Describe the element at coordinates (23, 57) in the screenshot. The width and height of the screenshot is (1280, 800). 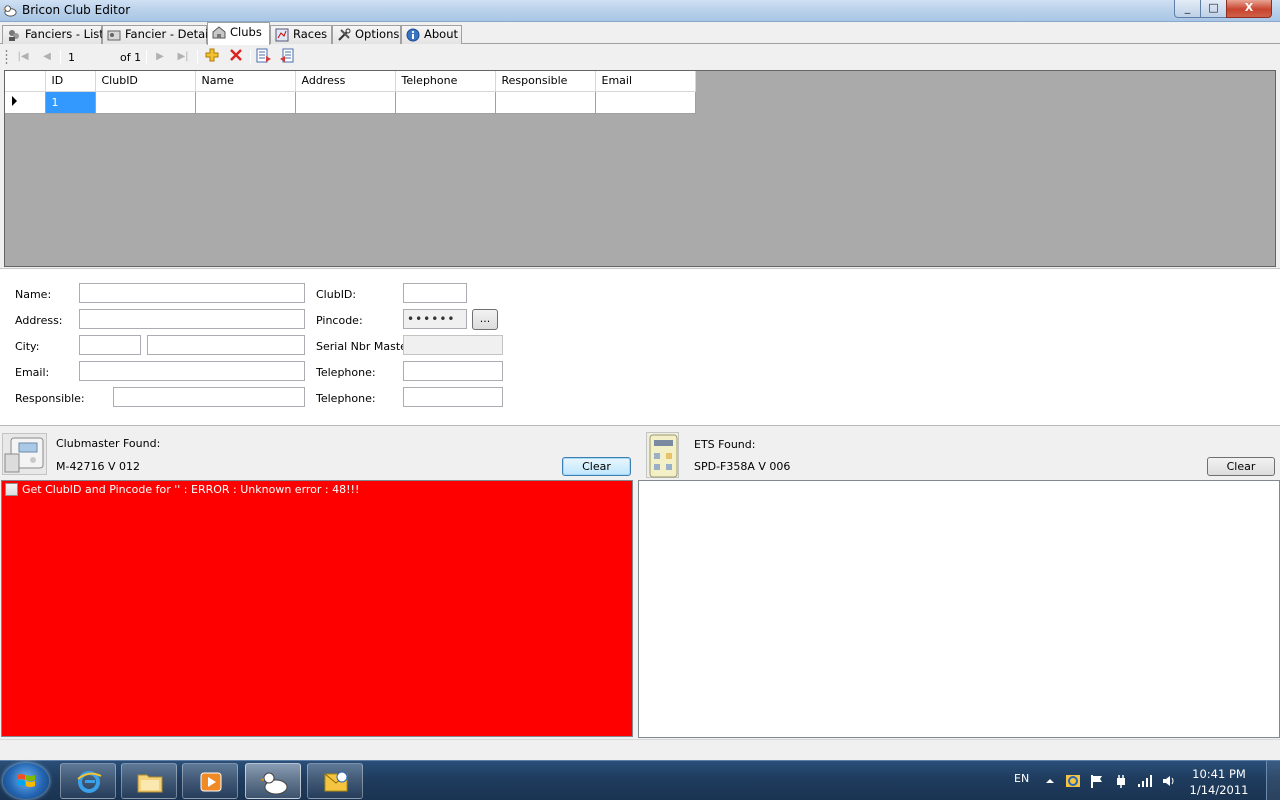
I see `move-first-button: |◀` at that location.